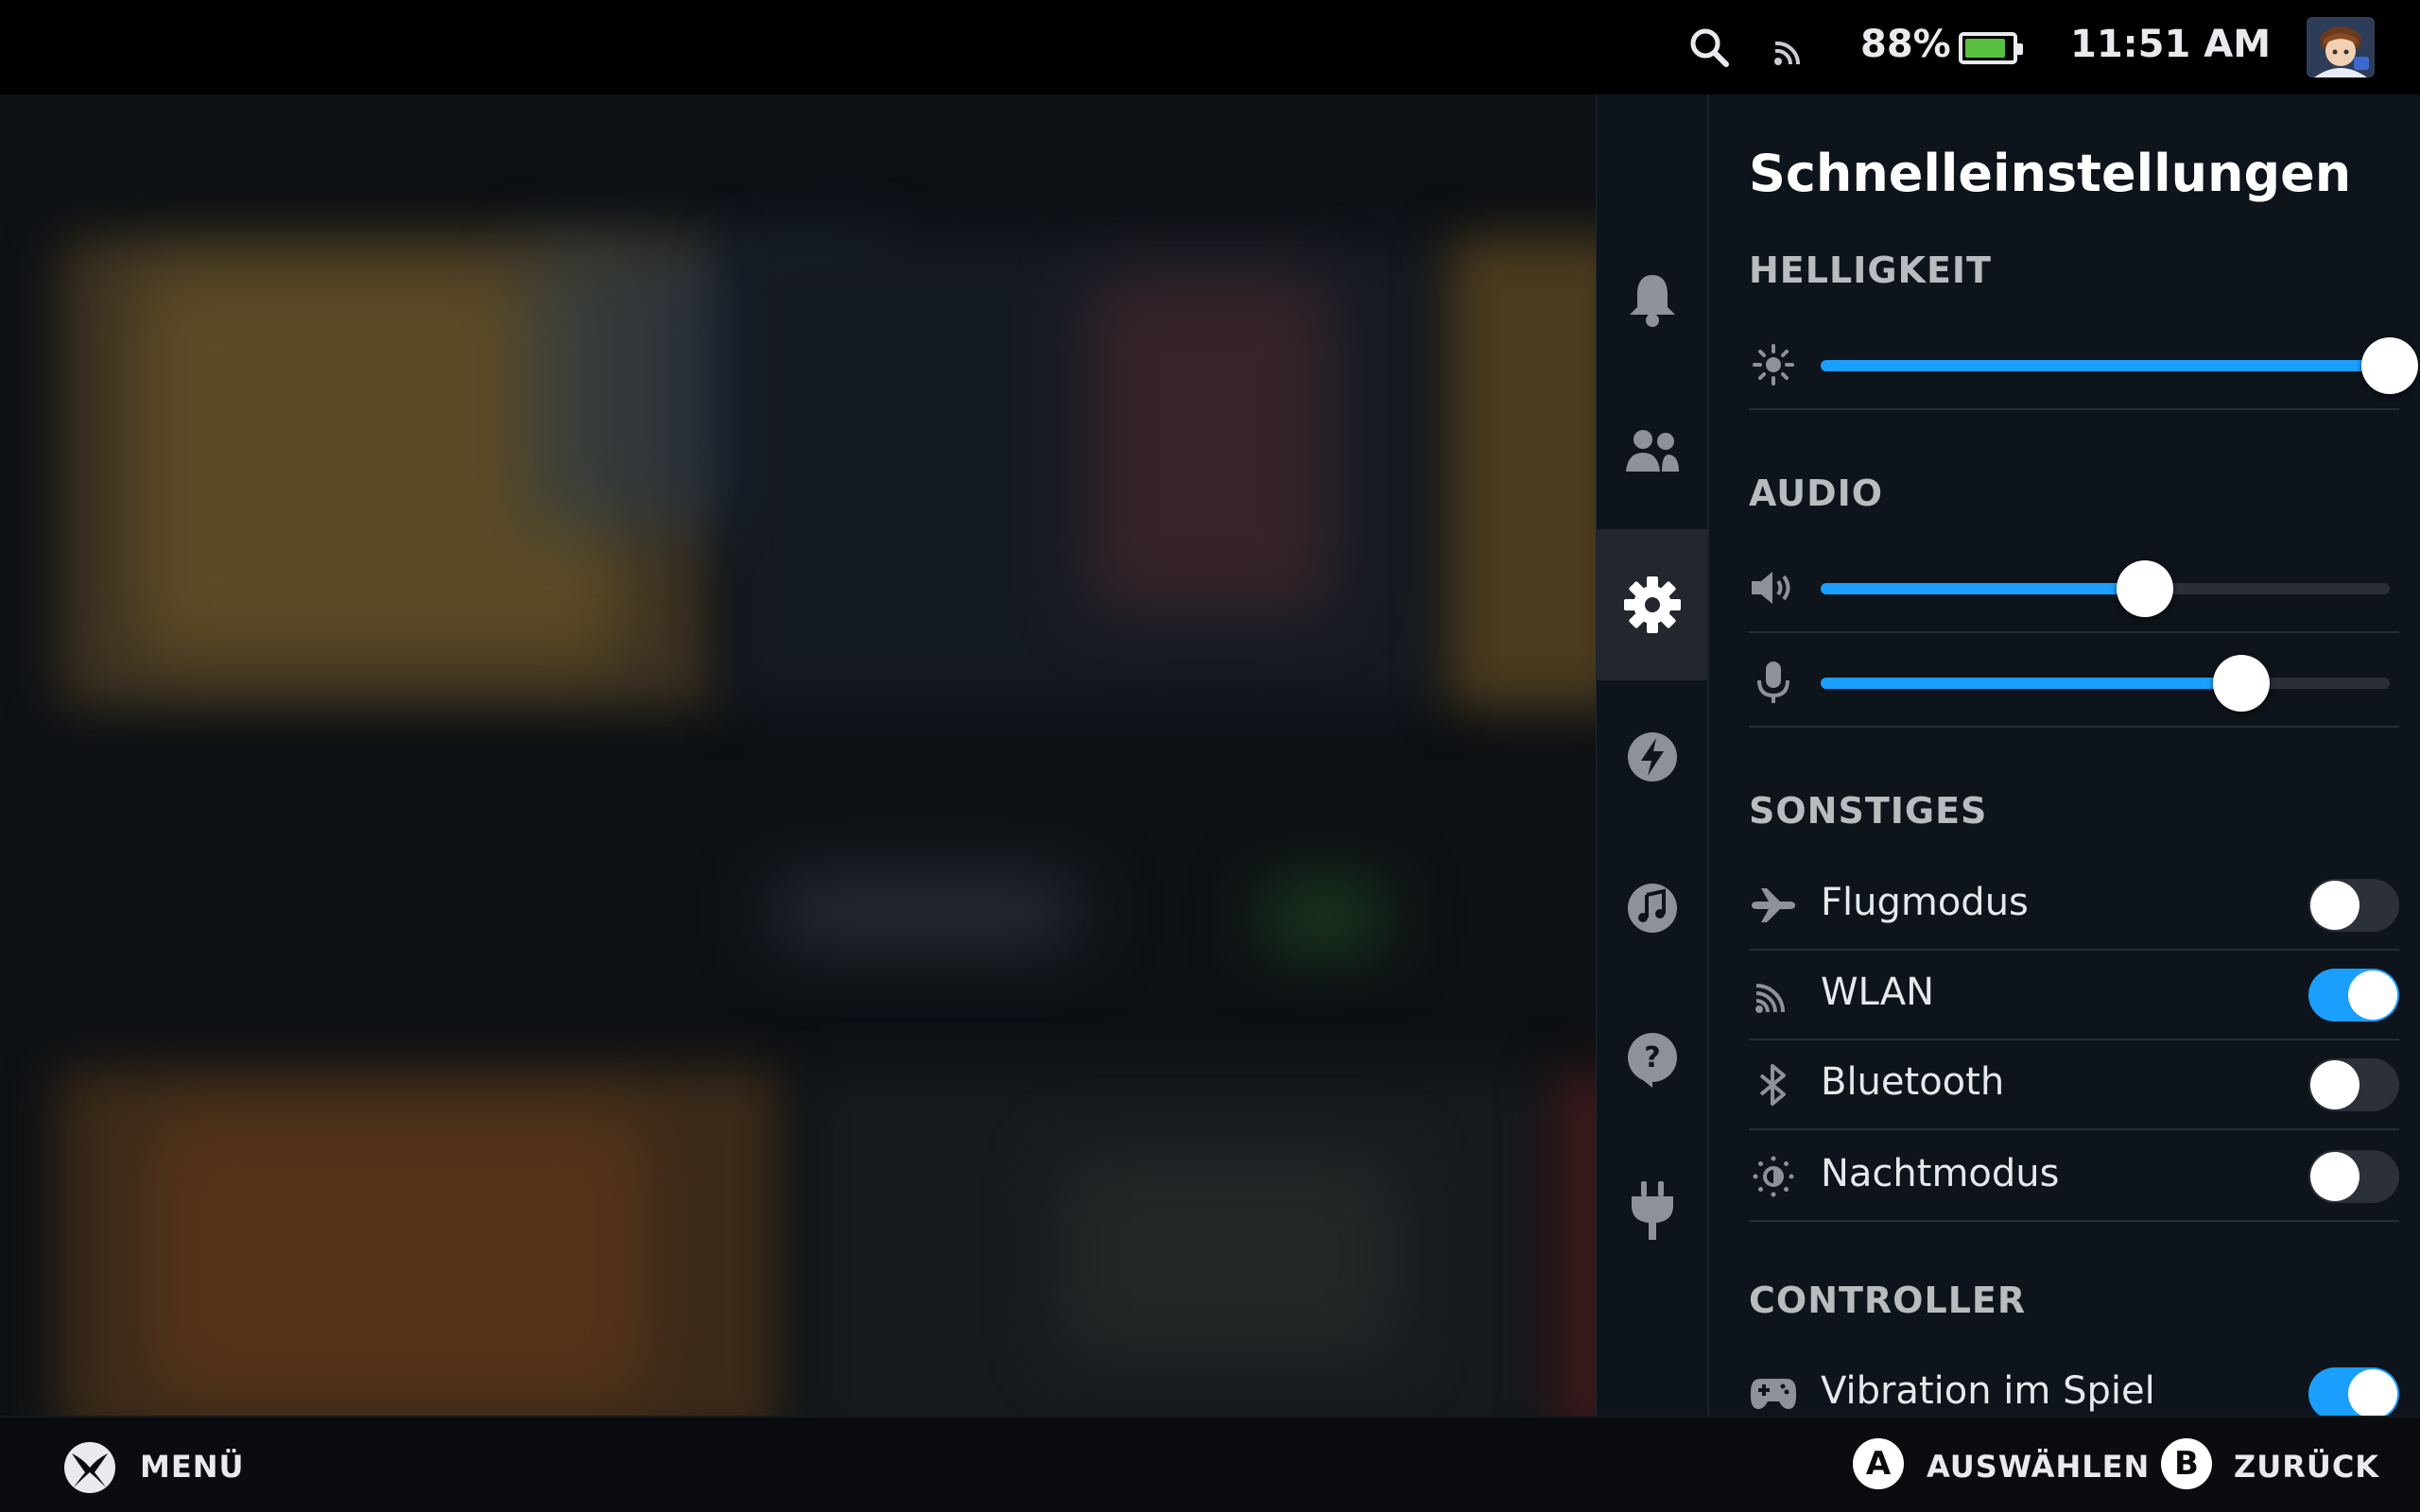  I want to click on night-mode-toggle, so click(2353, 1176).